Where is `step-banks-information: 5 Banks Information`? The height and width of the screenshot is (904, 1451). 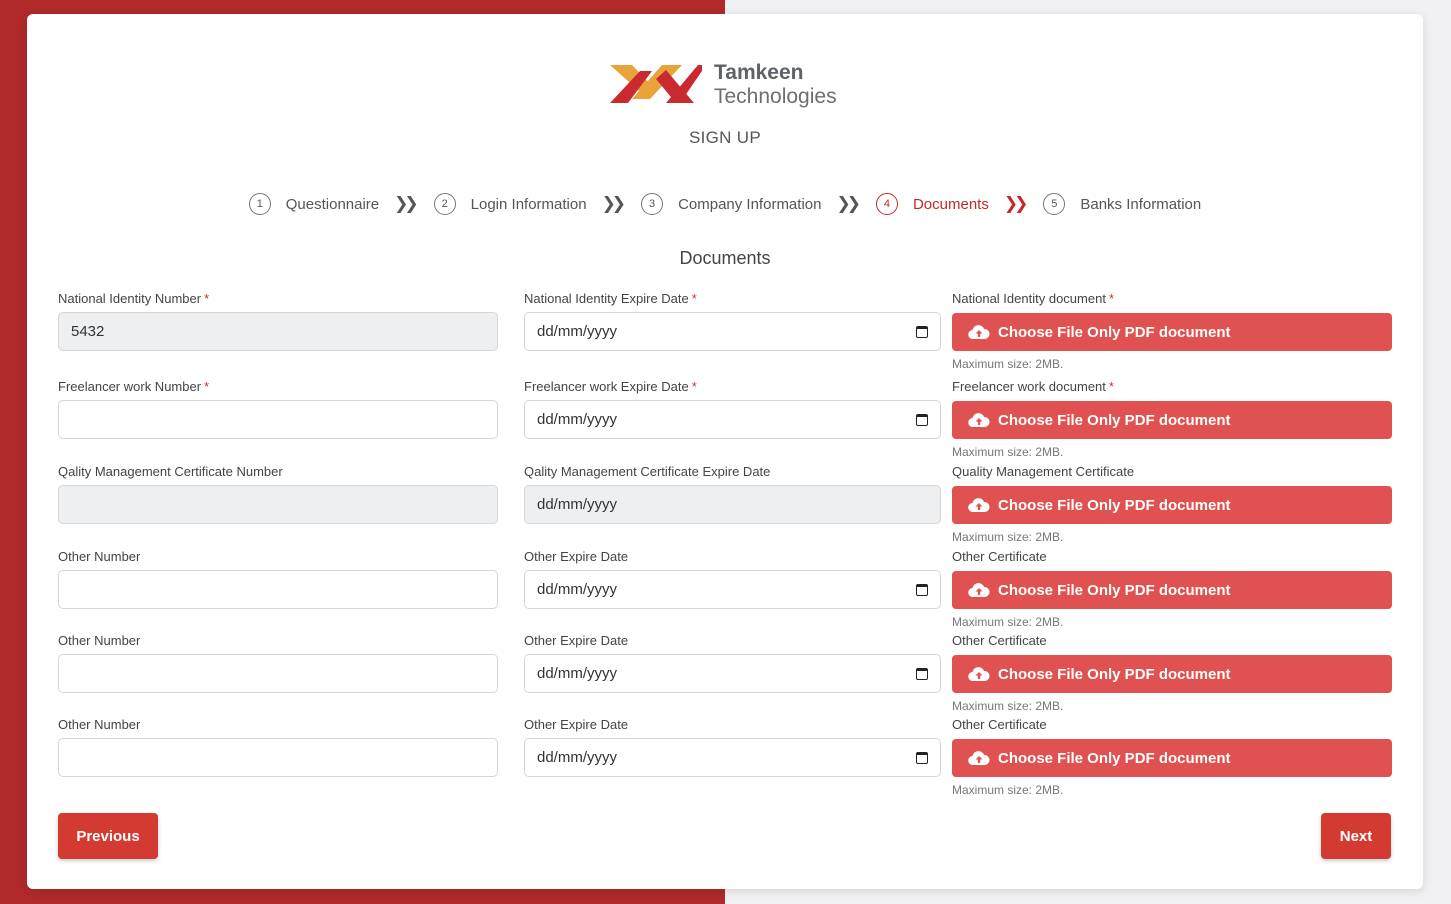 step-banks-information: 5 Banks Information is located at coordinates (1122, 204).